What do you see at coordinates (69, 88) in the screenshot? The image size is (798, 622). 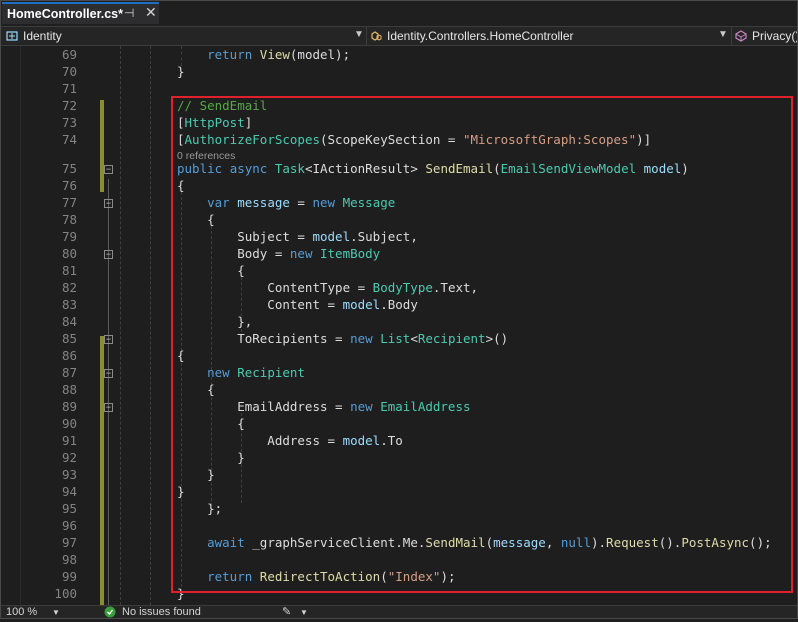 I see `line-number: 71` at bounding box center [69, 88].